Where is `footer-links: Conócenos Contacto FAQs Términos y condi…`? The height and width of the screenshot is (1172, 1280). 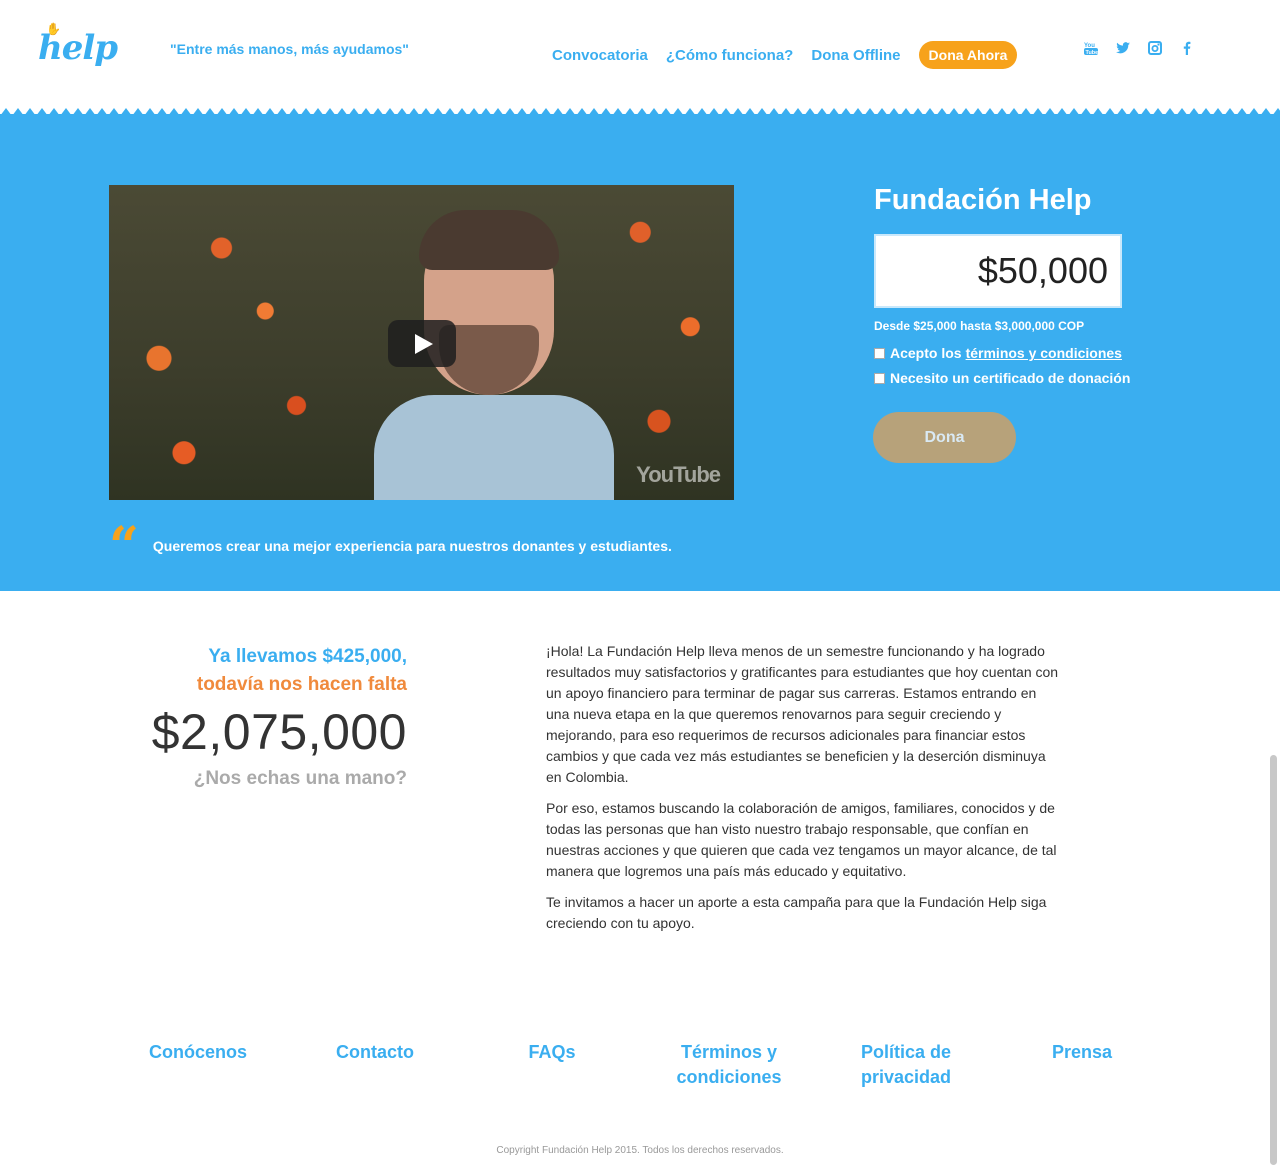 footer-links: Conócenos Contacto FAQs Términos y condi… is located at coordinates (640, 1070).